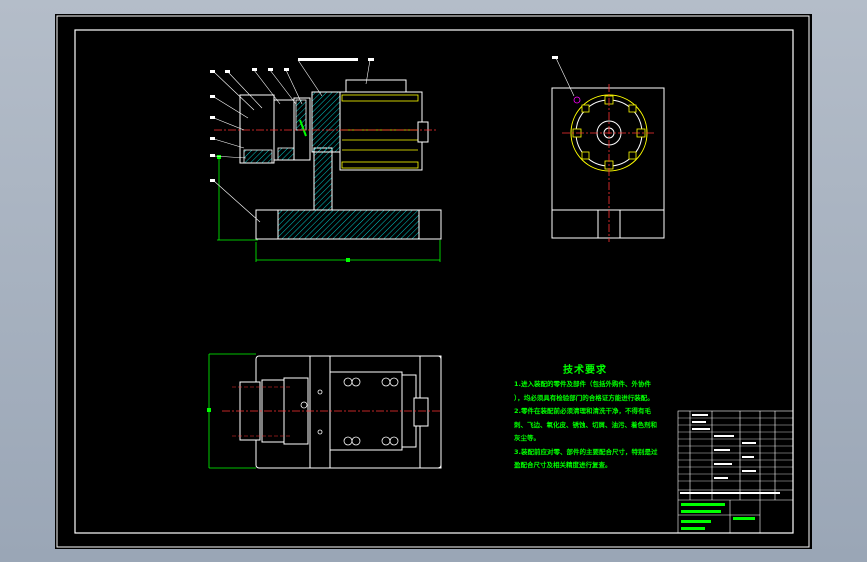  What do you see at coordinates (582, 411) in the screenshot?
I see `note-line: 2.零件在装配前必须清理和清洗干净，不得有毛` at bounding box center [582, 411].